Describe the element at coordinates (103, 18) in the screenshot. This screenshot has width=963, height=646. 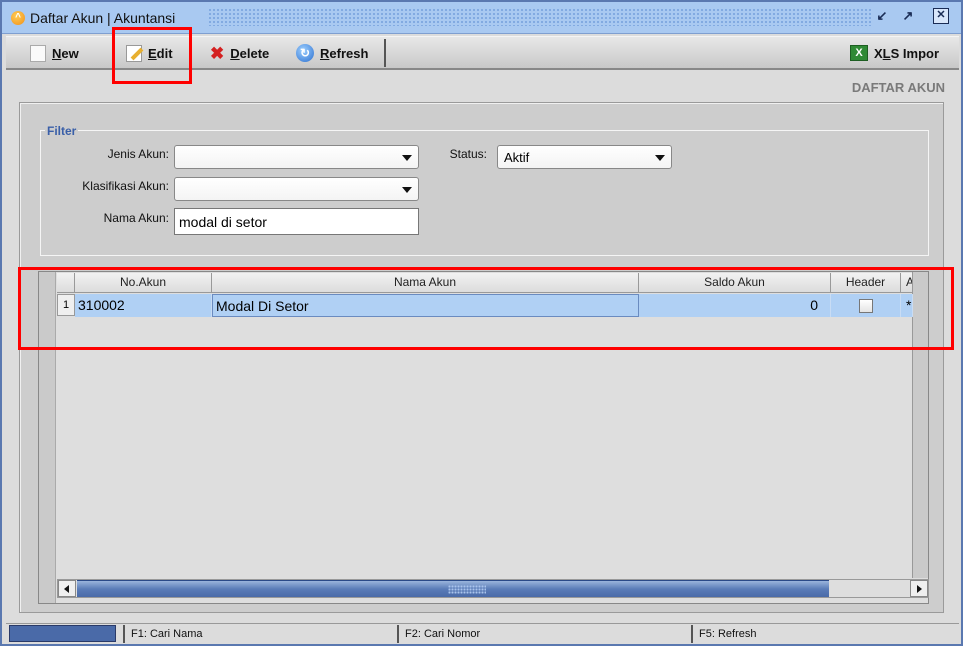
I see `window-title: Daftar Akun | Akuntansi` at that location.